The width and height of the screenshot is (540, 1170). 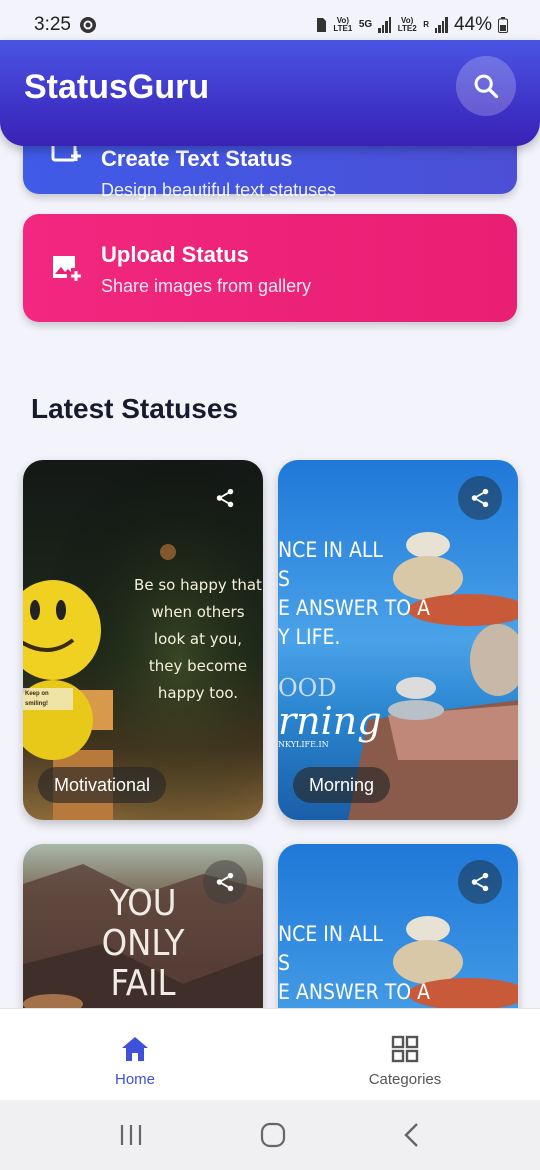 I want to click on status-quote: YOU ONLY FAIL, so click(x=143, y=943).